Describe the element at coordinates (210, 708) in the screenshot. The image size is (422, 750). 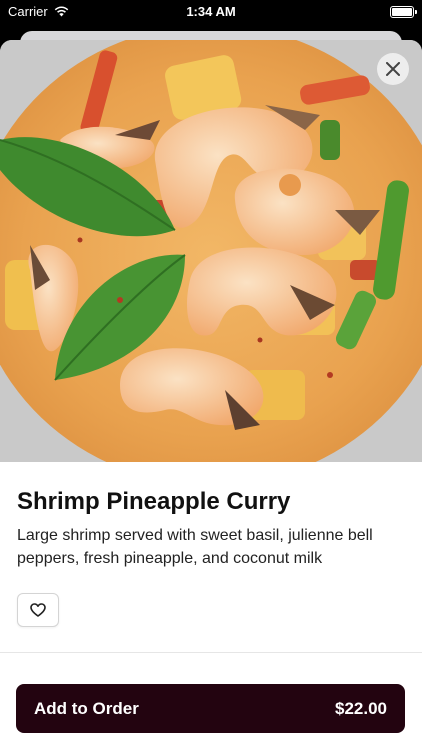
I see `add-to-order-button: Add to Order $22.00` at that location.